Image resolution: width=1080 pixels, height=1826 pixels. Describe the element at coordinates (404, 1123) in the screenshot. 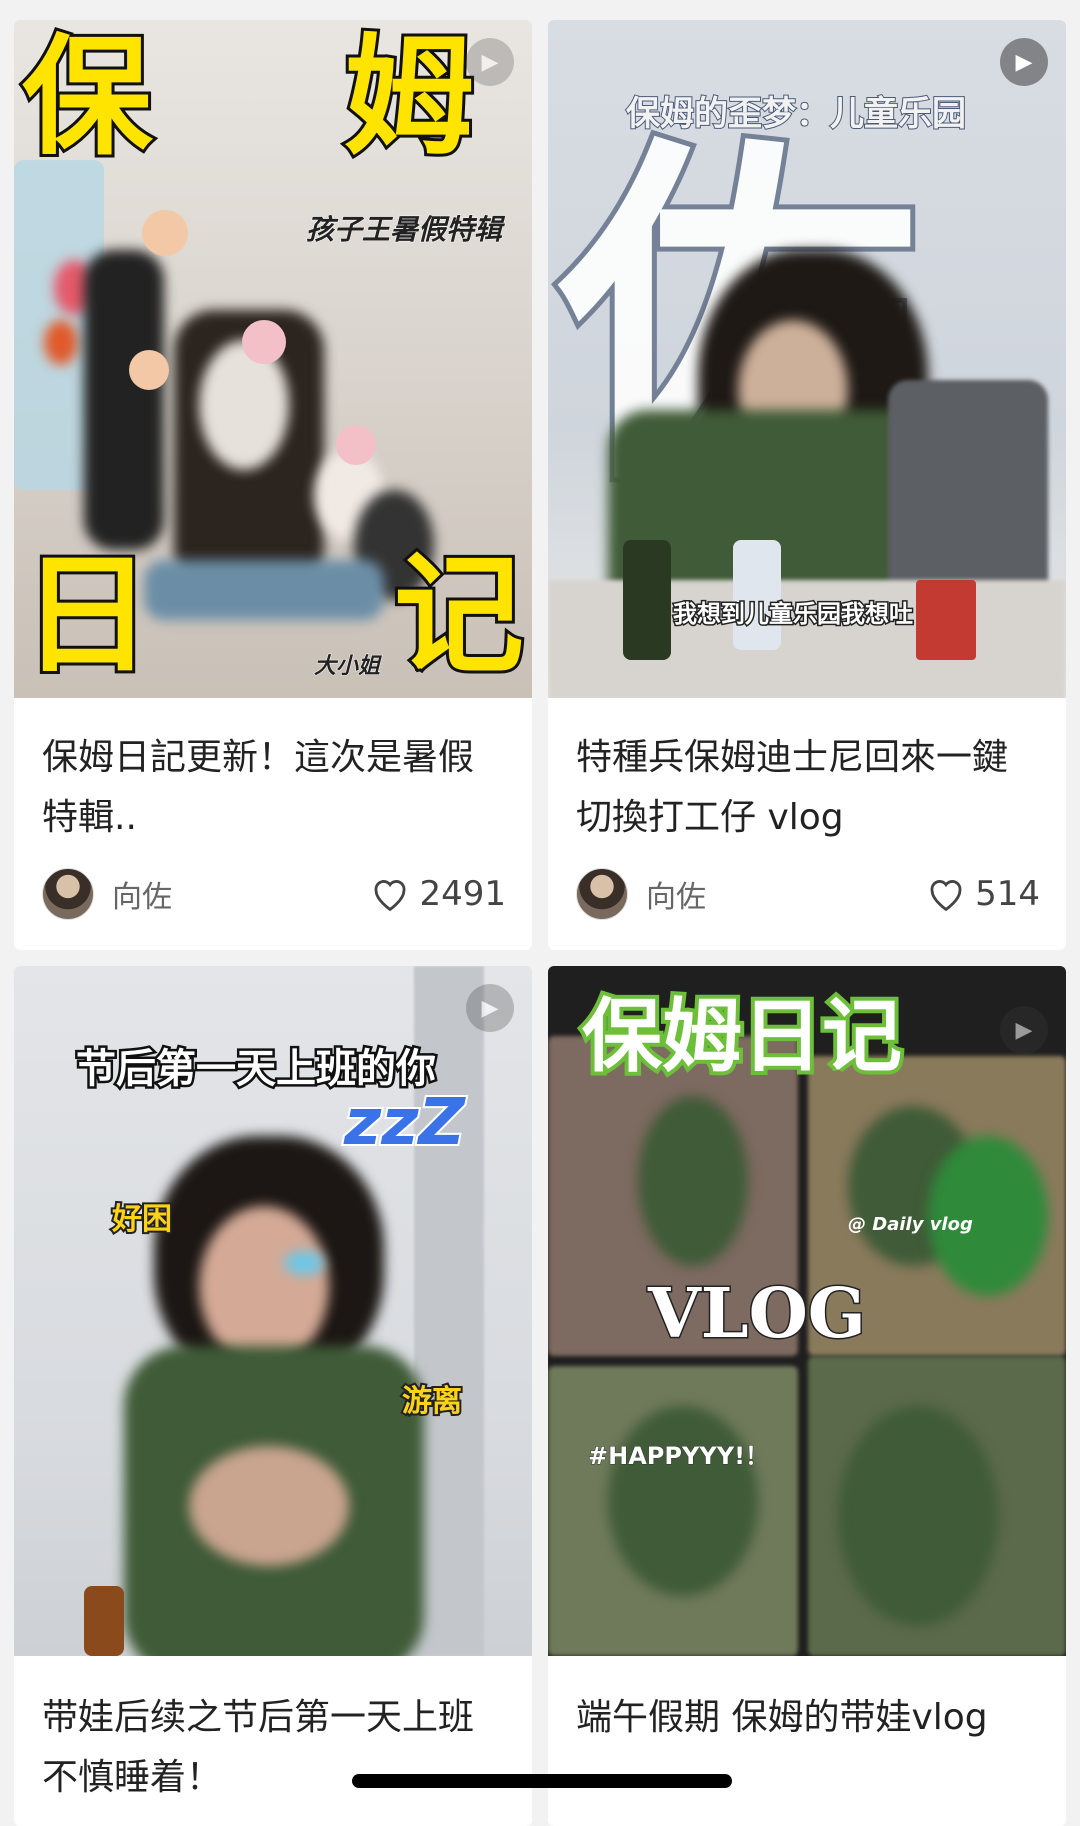

I see `thumbnail-zzz: zzZ` at that location.